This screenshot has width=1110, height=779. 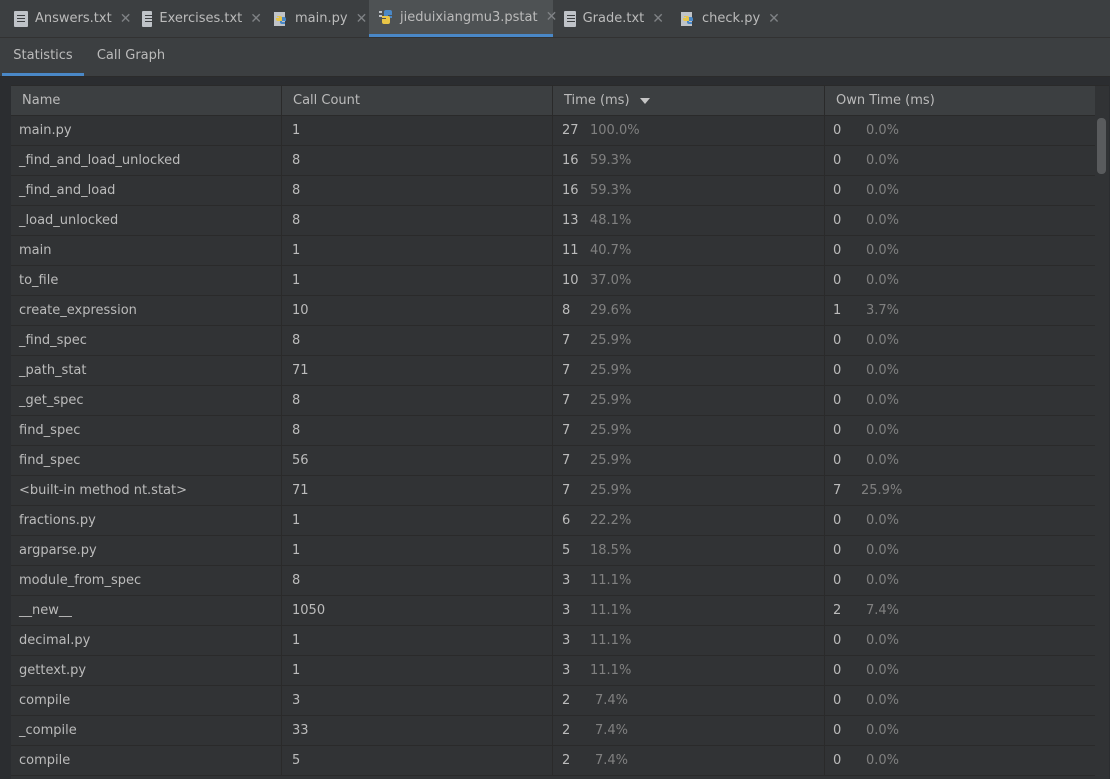 I want to click on table-row: _find_and_load 8 16 59.3% 0 0.0%, so click(x=553, y=191).